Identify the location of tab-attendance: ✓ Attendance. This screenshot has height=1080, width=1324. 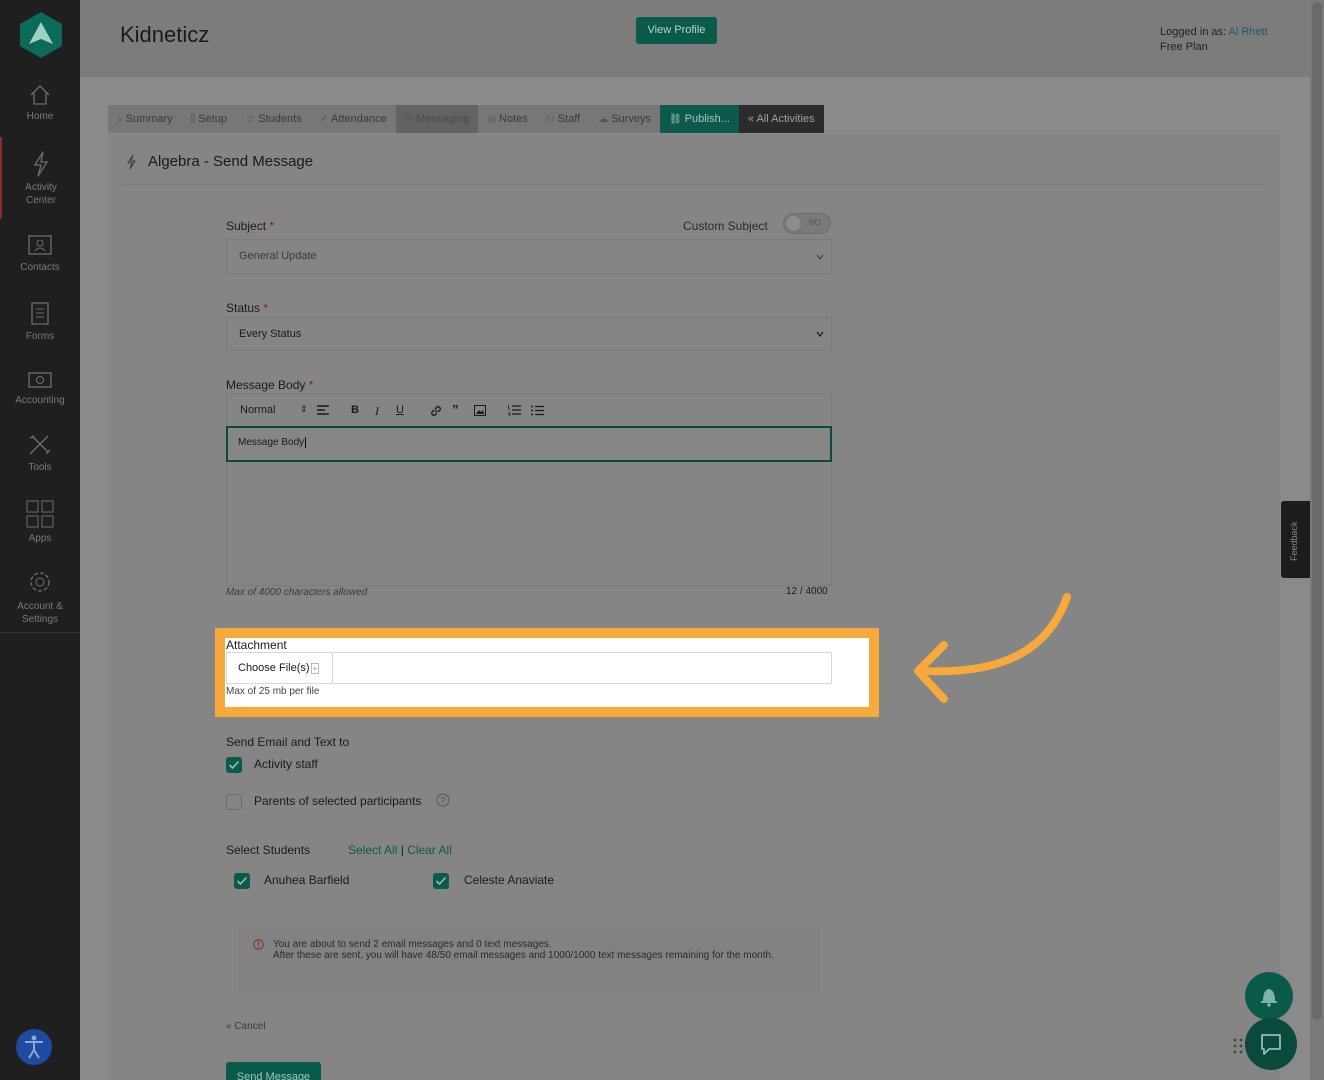
(353, 119).